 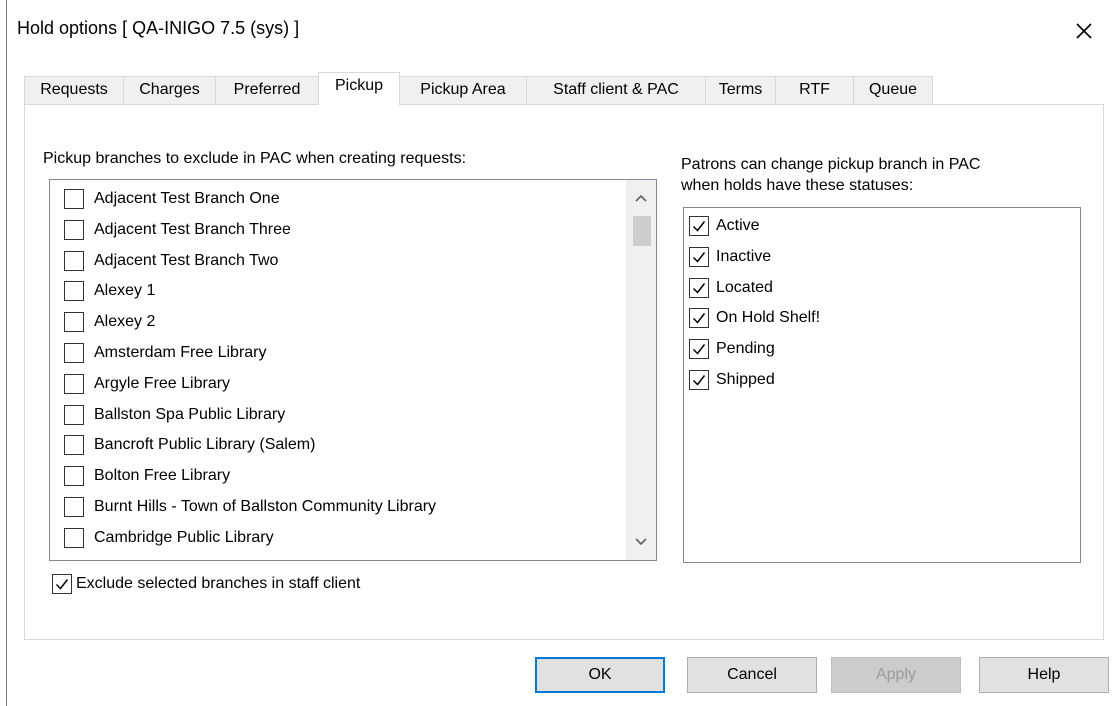 I want to click on tab-terms: Terms, so click(x=740, y=90).